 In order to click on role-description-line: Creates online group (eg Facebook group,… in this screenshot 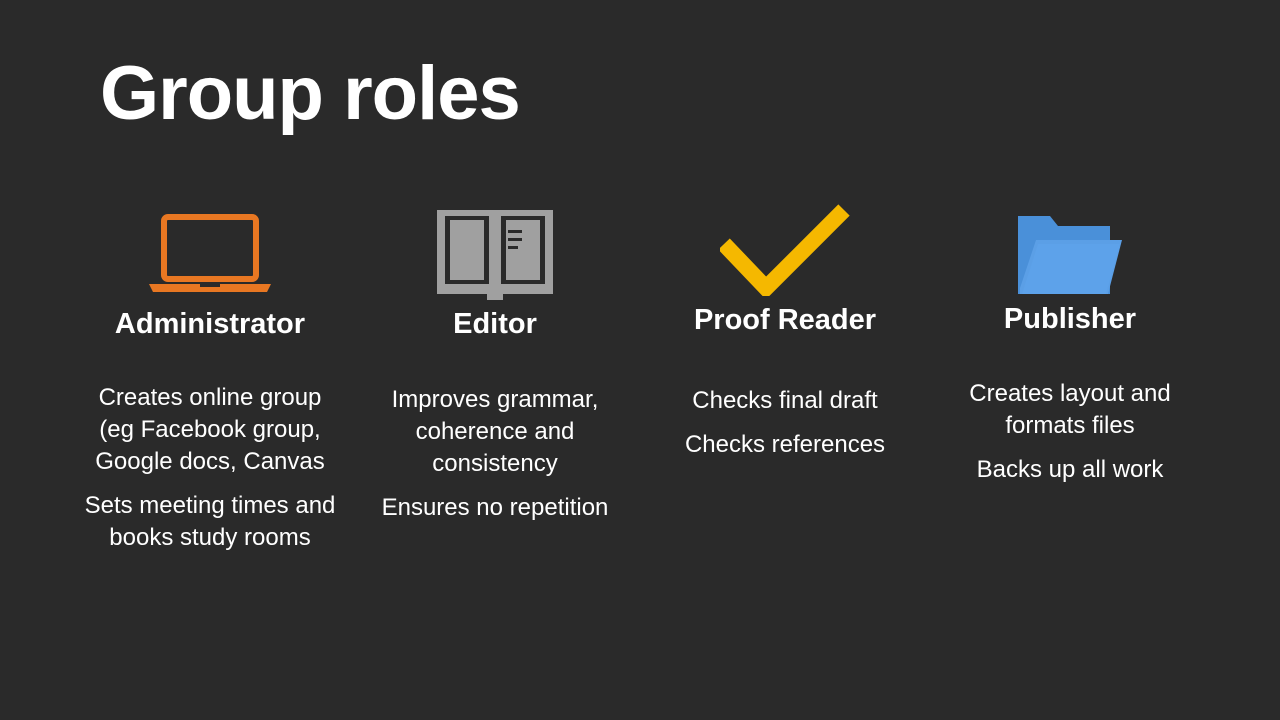, I will do `click(210, 429)`.